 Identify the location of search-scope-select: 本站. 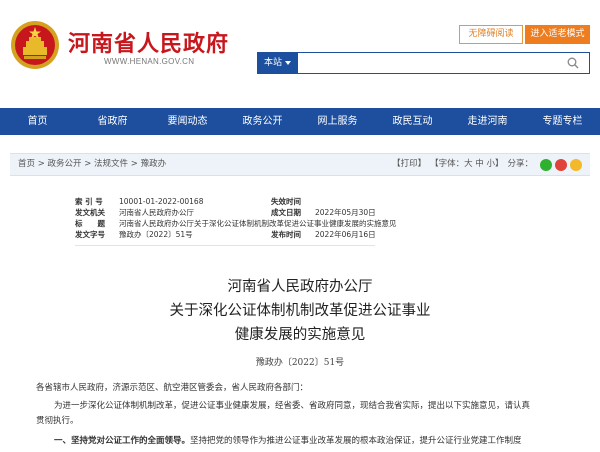
(278, 63).